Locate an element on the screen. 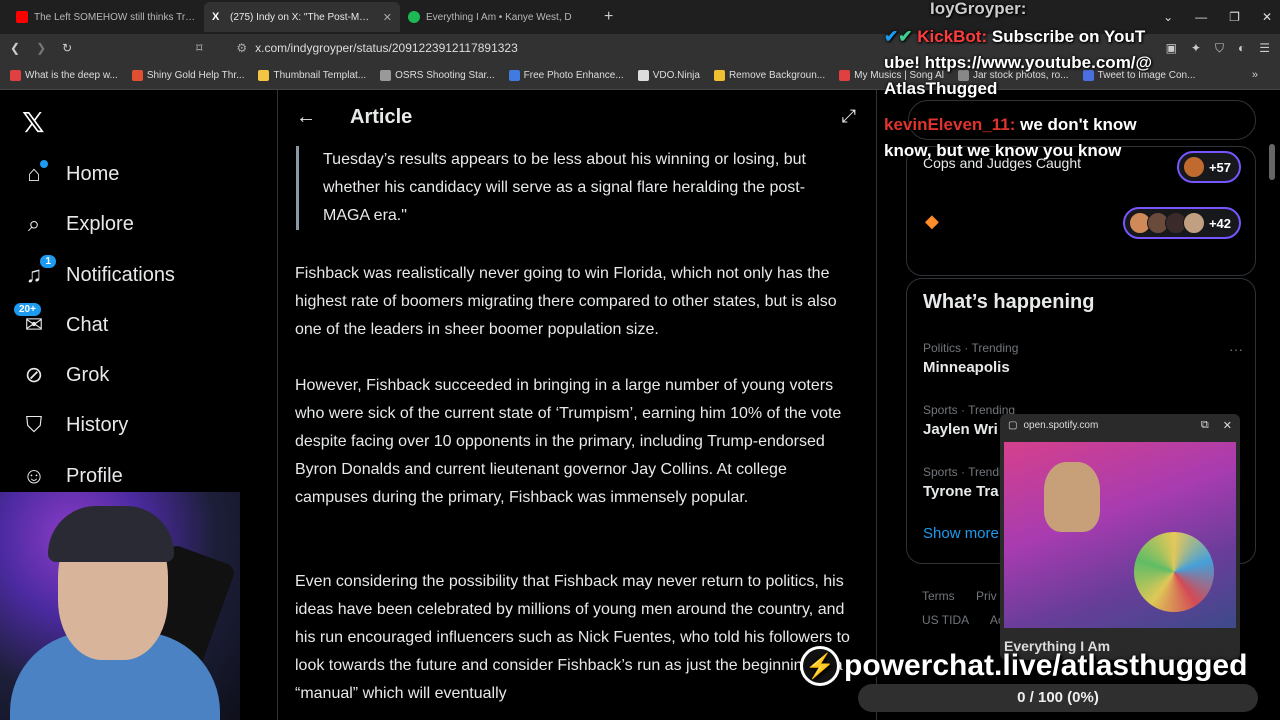 The image size is (1280, 720). bookmark-favicon-icon is located at coordinates (137, 75).